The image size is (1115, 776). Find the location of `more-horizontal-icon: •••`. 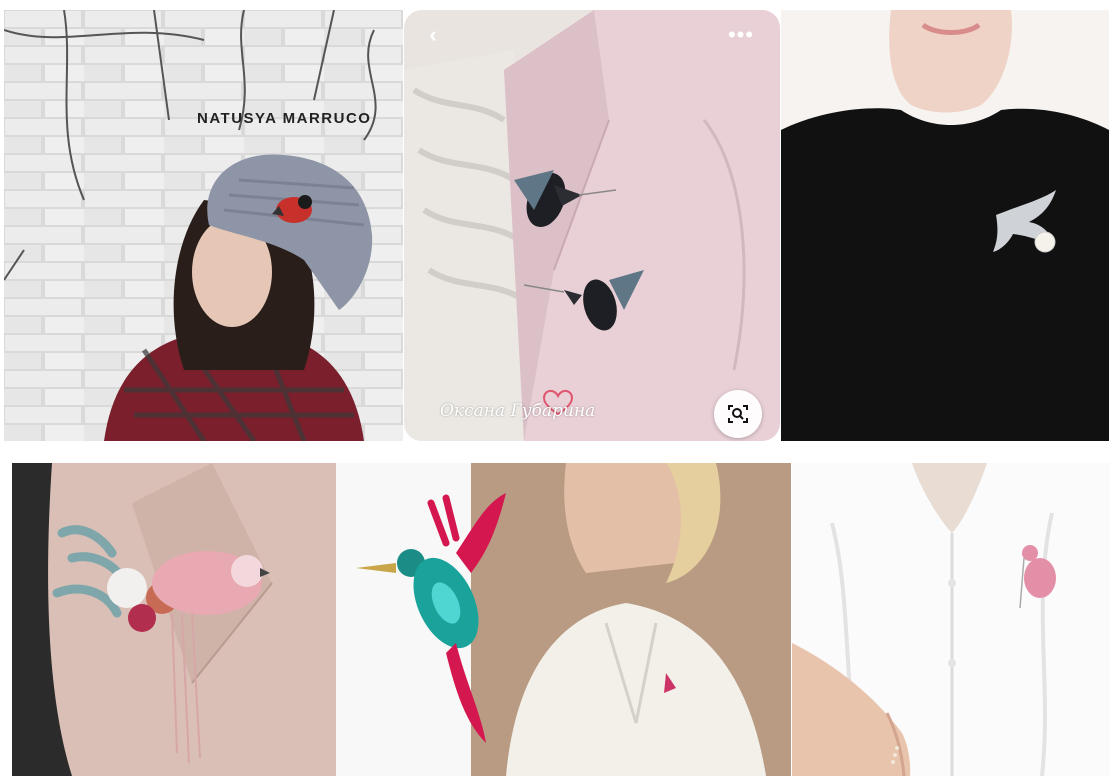

more-horizontal-icon: ••• is located at coordinates (741, 34).